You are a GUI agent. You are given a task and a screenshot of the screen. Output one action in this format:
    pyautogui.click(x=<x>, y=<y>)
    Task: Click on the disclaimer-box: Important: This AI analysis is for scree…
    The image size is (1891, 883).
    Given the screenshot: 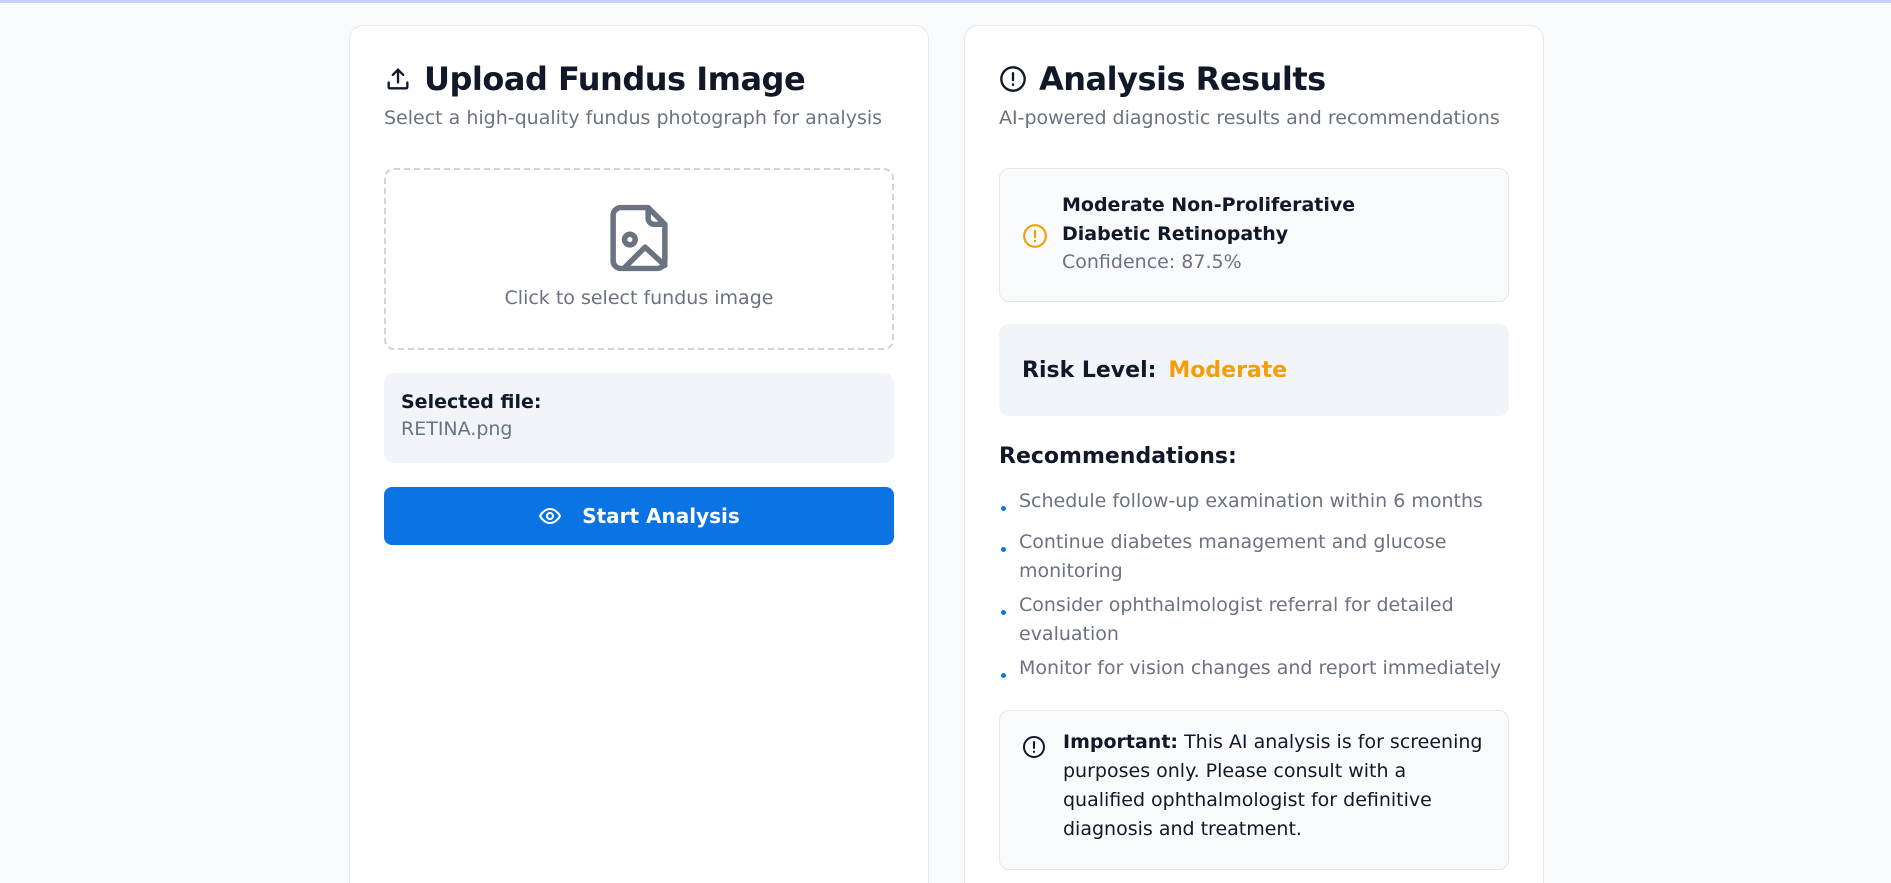 What is the action you would take?
    pyautogui.click(x=1254, y=790)
    